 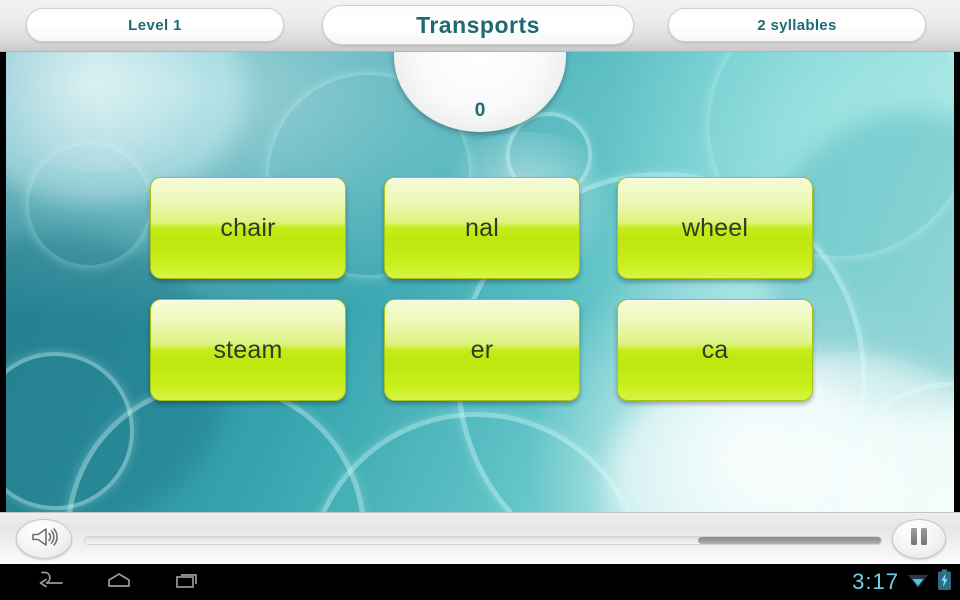 I want to click on category-title: Transports, so click(x=478, y=25).